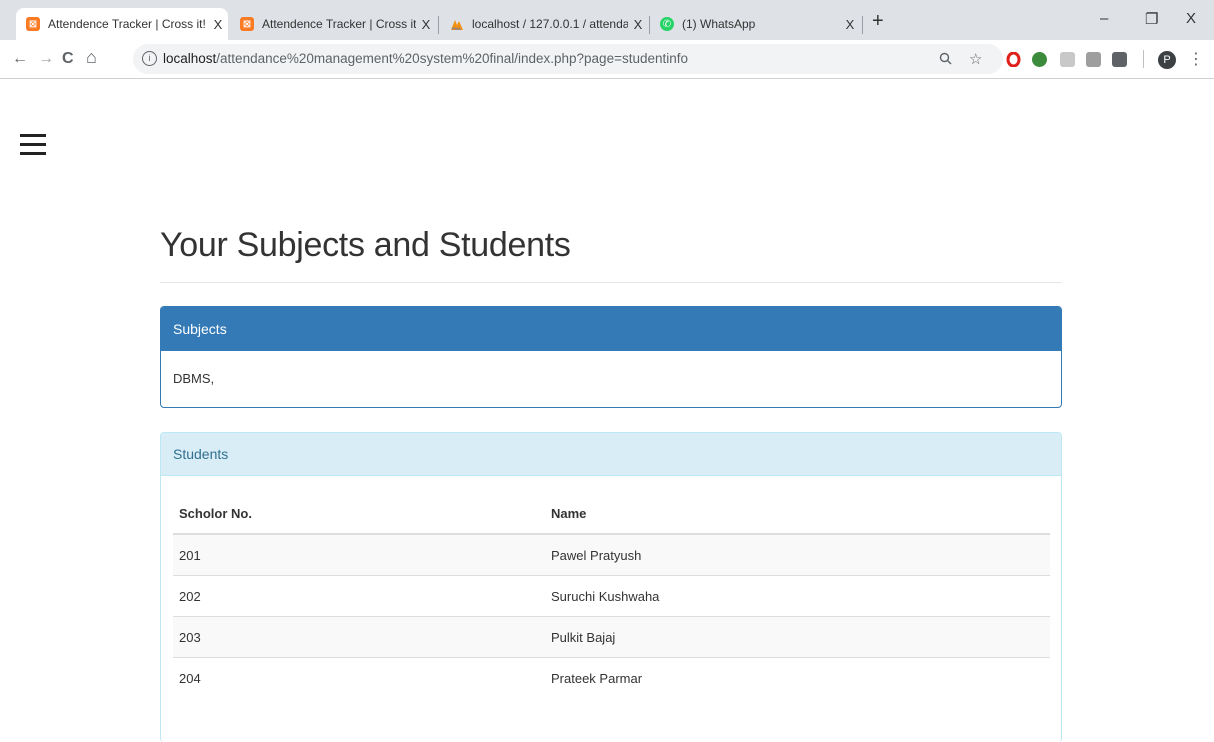 Image resolution: width=1214 pixels, height=742 pixels. Describe the element at coordinates (611, 357) in the screenshot. I see `subjects-panel: Subjects DBMS,` at that location.